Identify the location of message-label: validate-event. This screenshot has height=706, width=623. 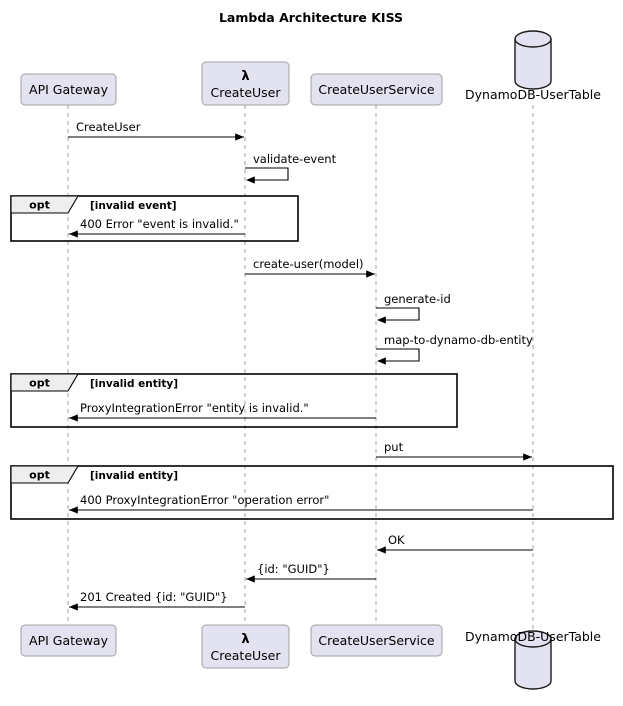
(295, 159).